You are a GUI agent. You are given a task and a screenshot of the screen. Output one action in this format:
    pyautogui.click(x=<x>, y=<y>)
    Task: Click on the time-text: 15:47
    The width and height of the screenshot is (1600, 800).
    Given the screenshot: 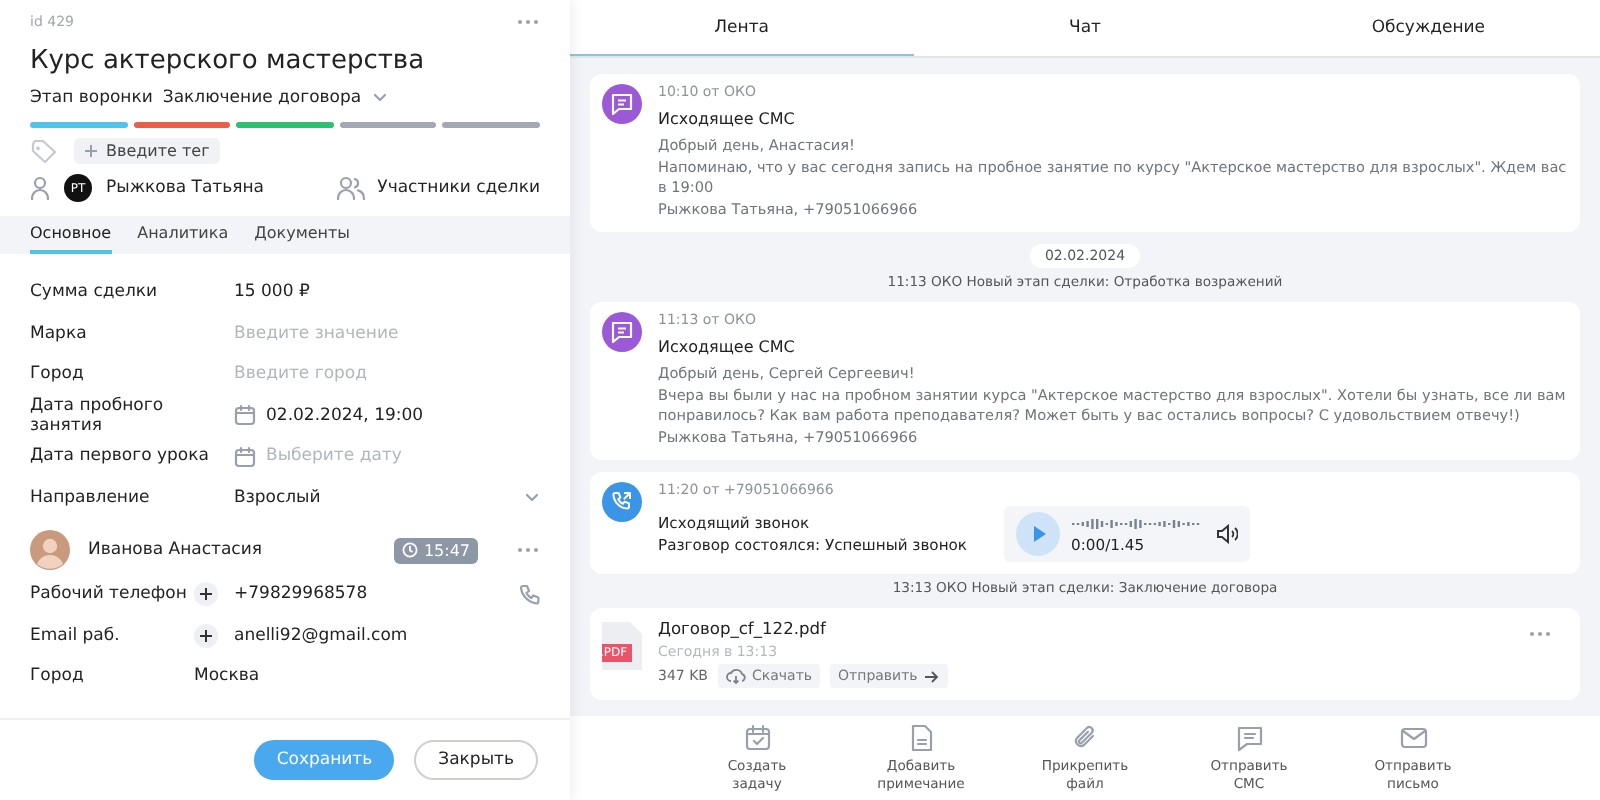 What is the action you would take?
    pyautogui.click(x=446, y=550)
    